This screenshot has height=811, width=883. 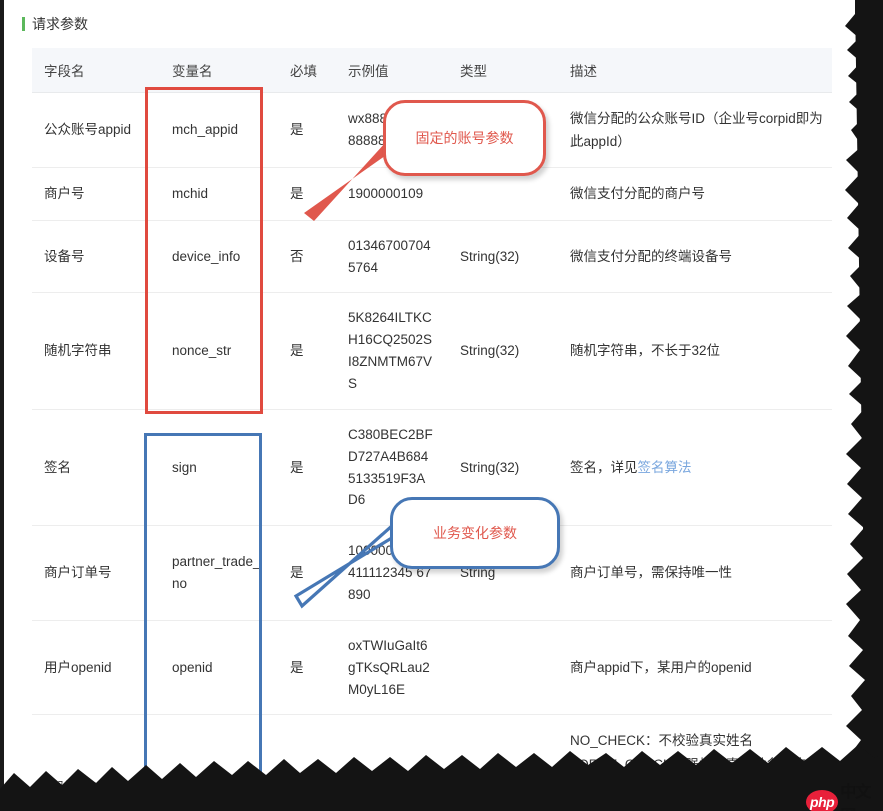 What do you see at coordinates (695, 70) in the screenshot?
I see `col-header-desc: 描述` at bounding box center [695, 70].